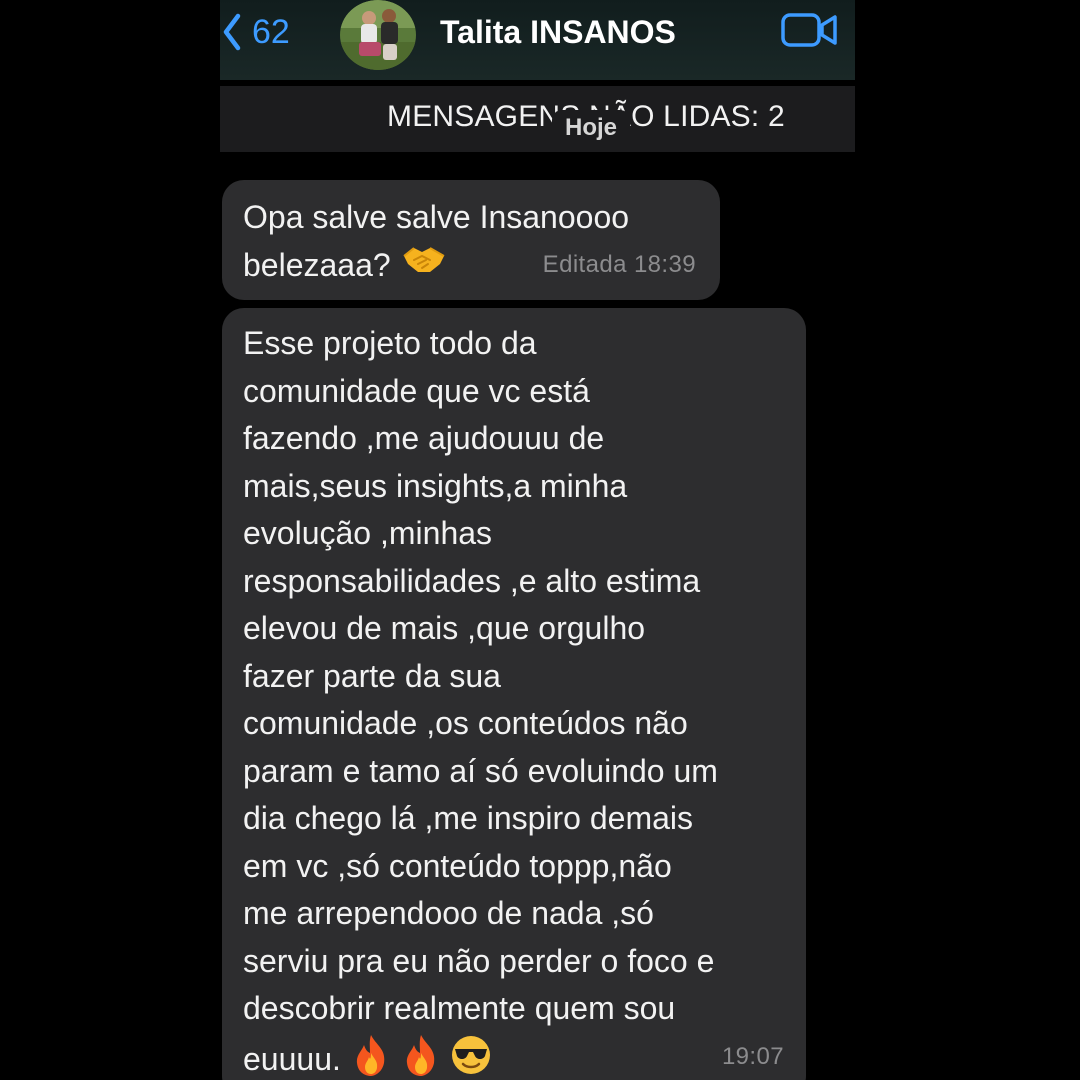 The image size is (1080, 1080). I want to click on video-camera-icon, so click(810, 34).